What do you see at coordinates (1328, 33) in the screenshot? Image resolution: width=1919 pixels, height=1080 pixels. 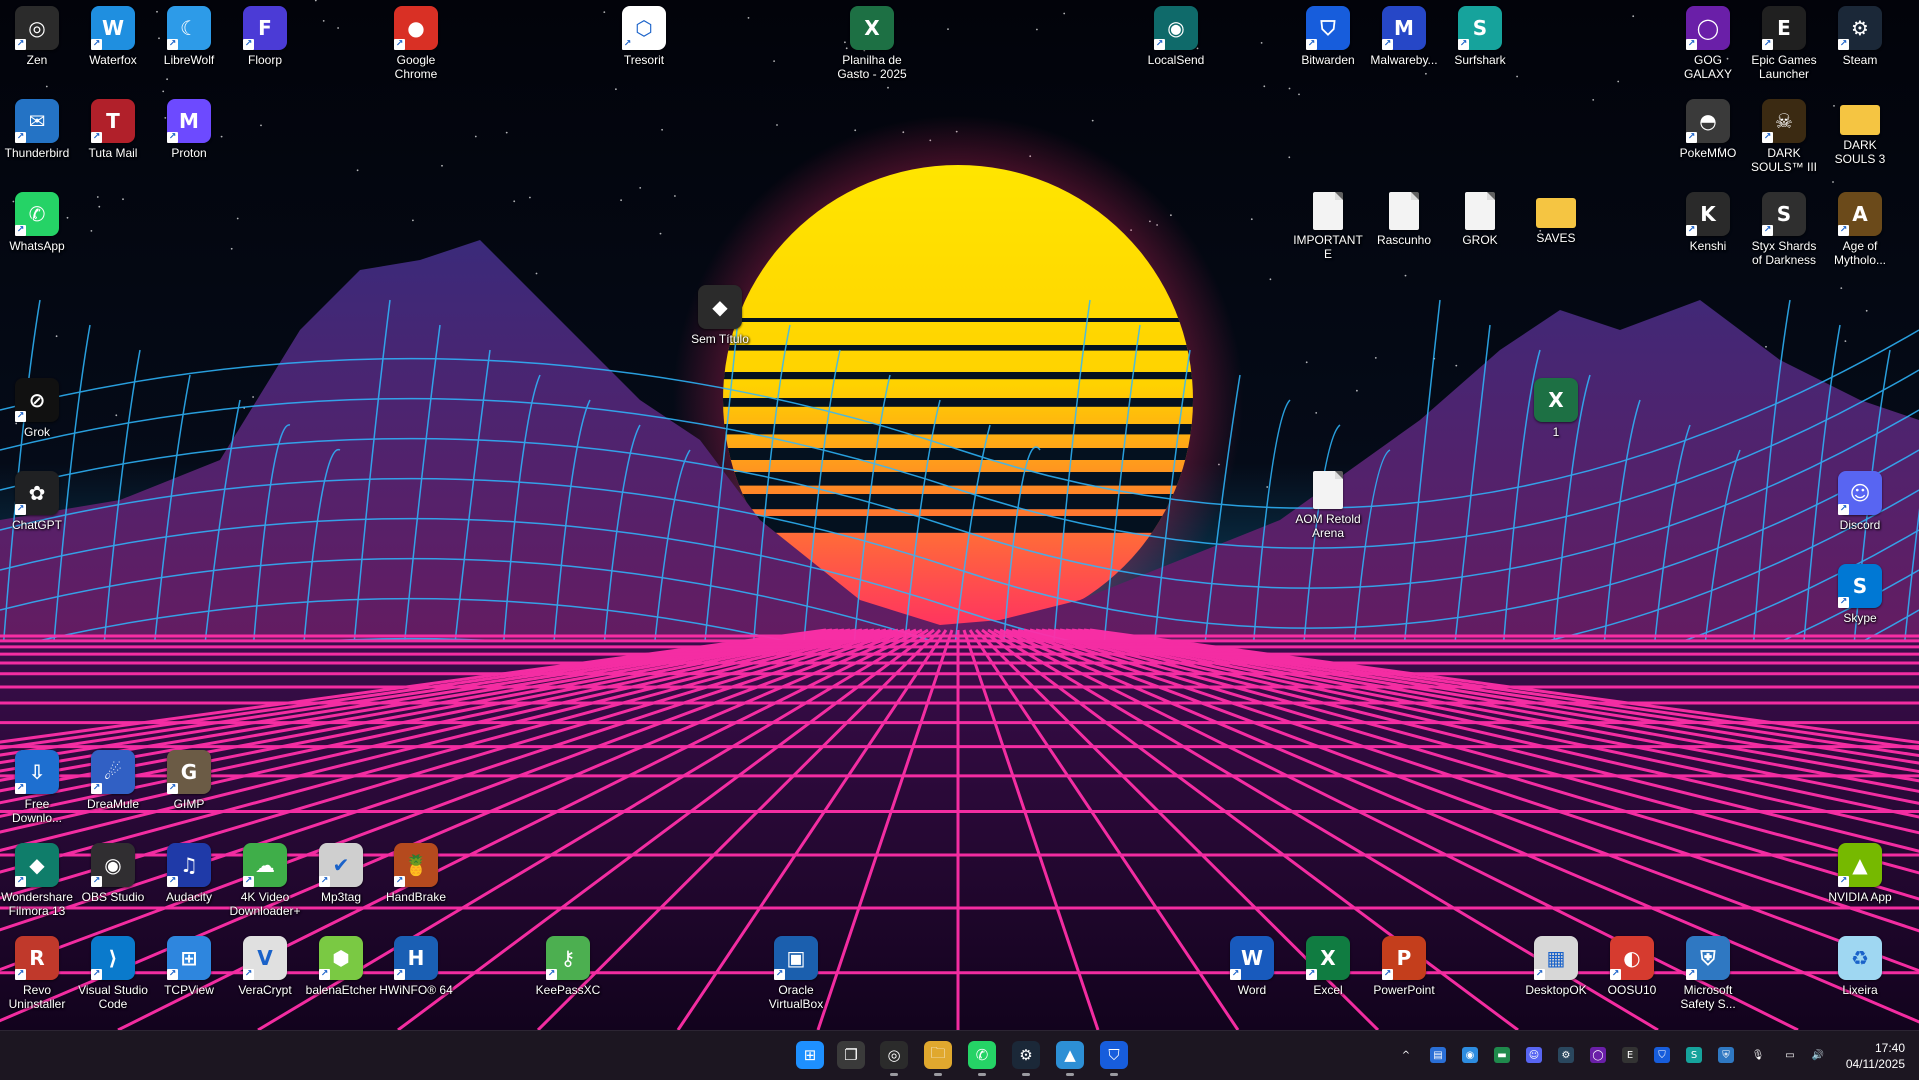 I see `desktop-icon: ⛉ ↗ Bitwarden` at bounding box center [1328, 33].